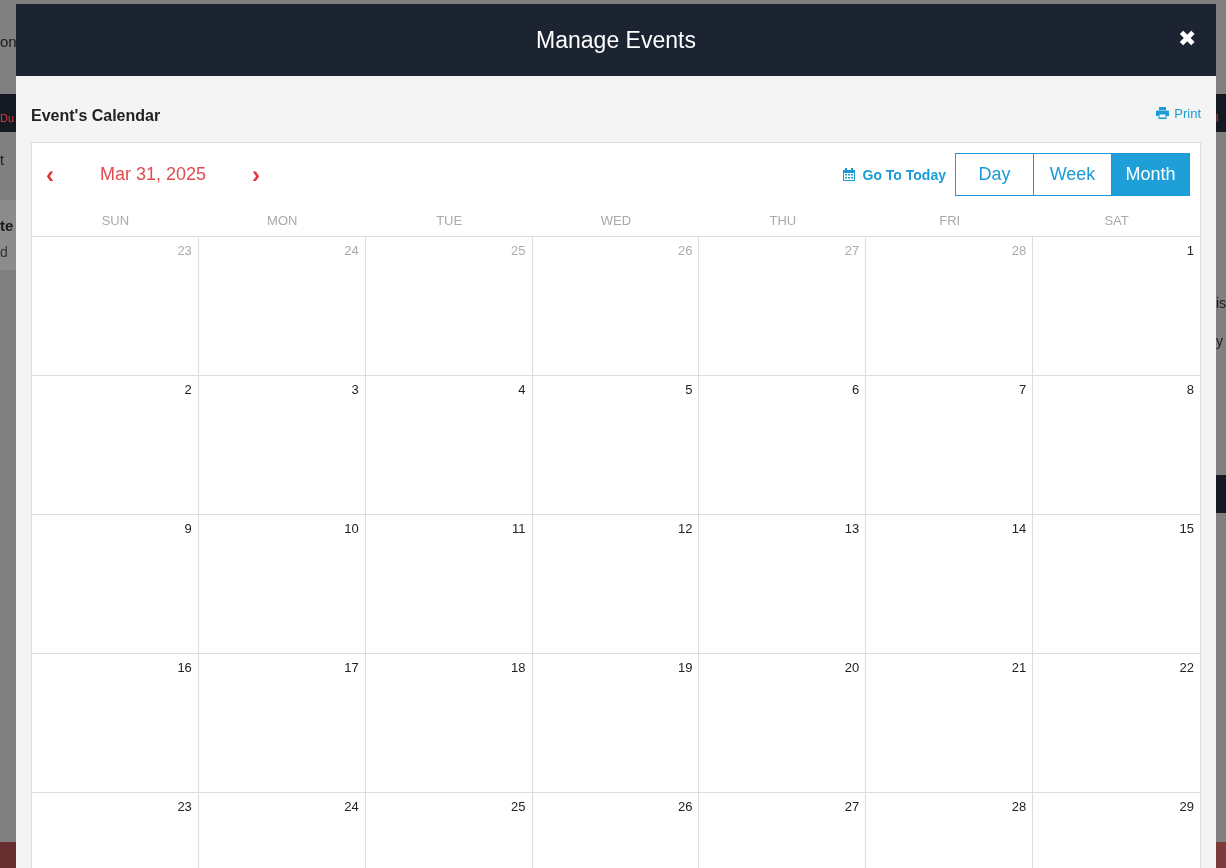  Describe the element at coordinates (1186, 667) in the screenshot. I see `day-number: 22` at that location.